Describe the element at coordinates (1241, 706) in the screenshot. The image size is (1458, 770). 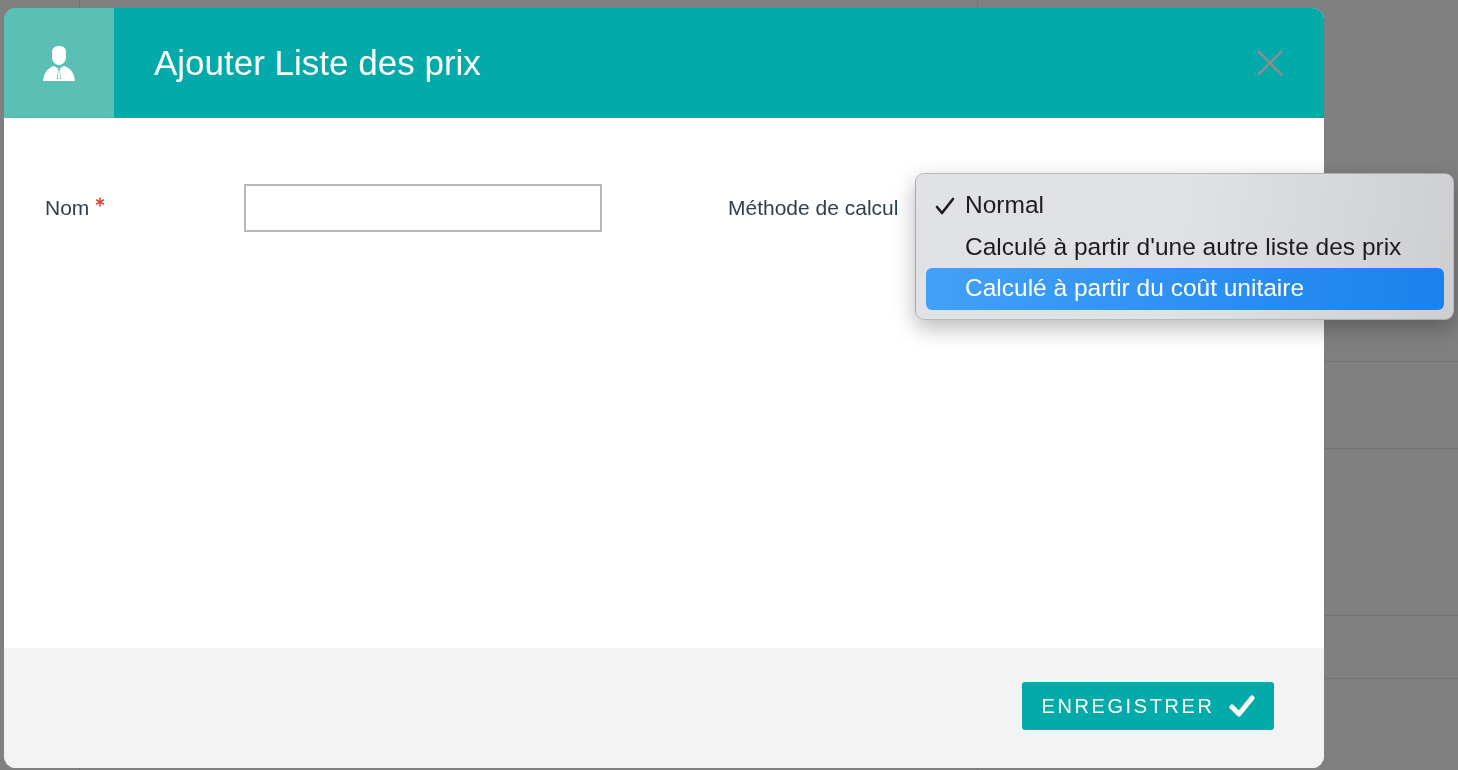
I see `check-icon` at that location.